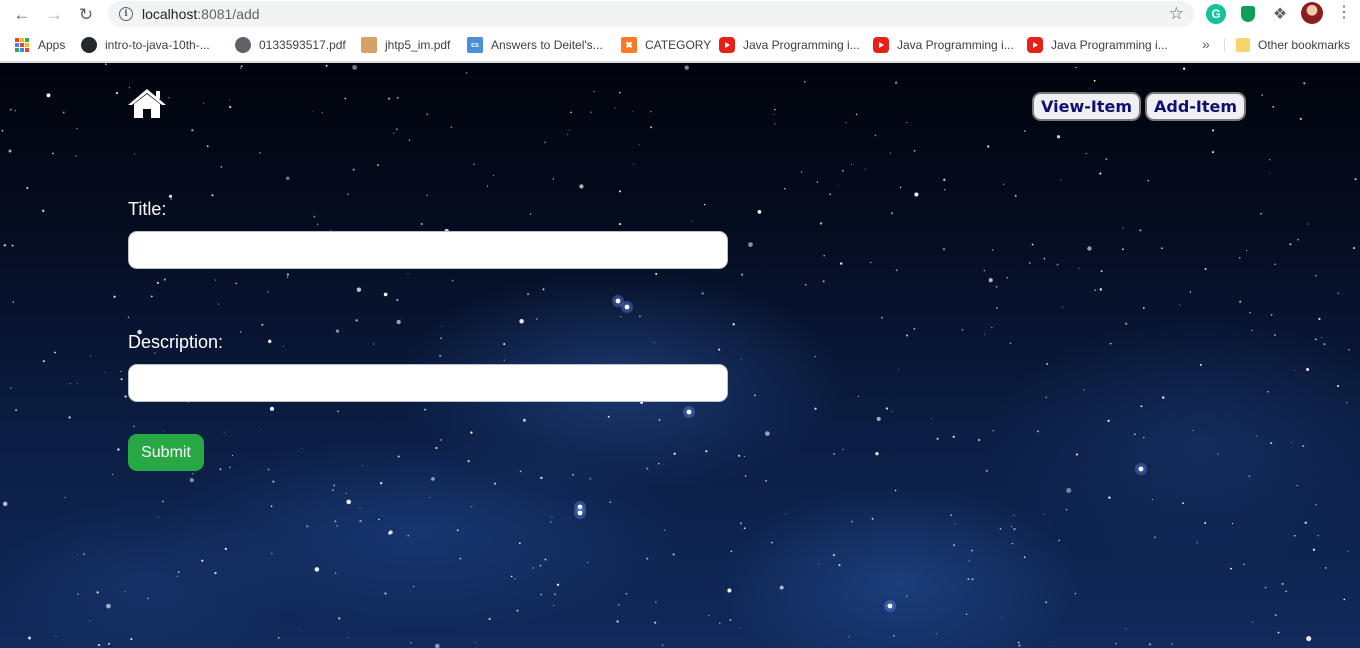 The width and height of the screenshot is (1360, 648). I want to click on browser-menu-icon: ⋮, so click(1344, 14).